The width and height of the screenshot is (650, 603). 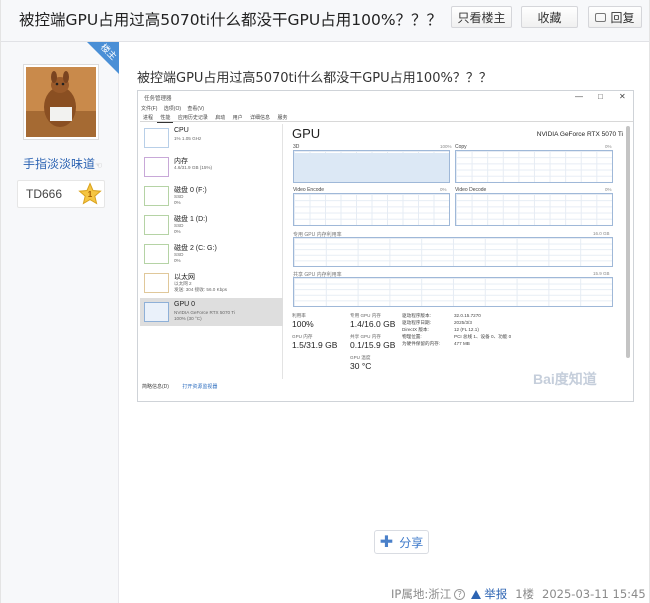 What do you see at coordinates (534, 209) in the screenshot?
I see `engine-graph-decode` at bounding box center [534, 209].